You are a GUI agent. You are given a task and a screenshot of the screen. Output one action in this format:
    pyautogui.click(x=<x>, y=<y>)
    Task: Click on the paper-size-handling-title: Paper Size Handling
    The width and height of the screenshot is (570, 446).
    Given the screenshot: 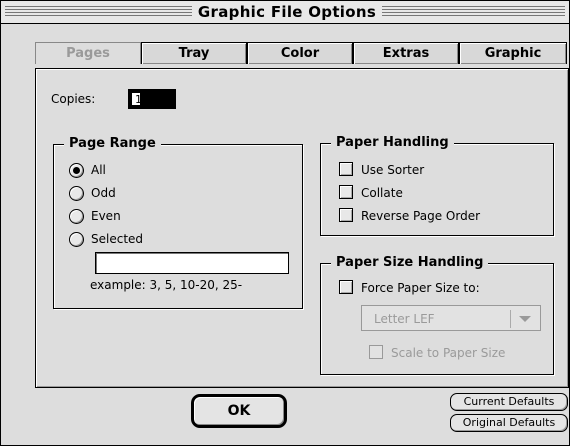 What is the action you would take?
    pyautogui.click(x=410, y=263)
    